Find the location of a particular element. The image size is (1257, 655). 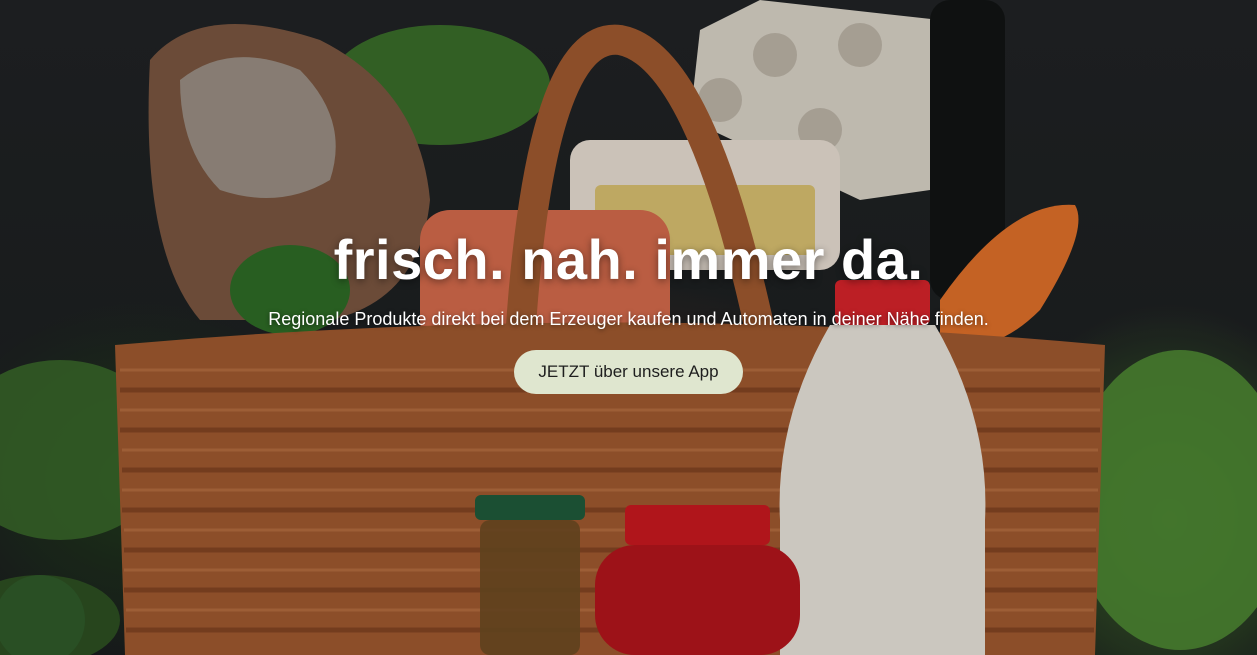

hero-headline: frisch. nah. immer da. is located at coordinates (628, 259).